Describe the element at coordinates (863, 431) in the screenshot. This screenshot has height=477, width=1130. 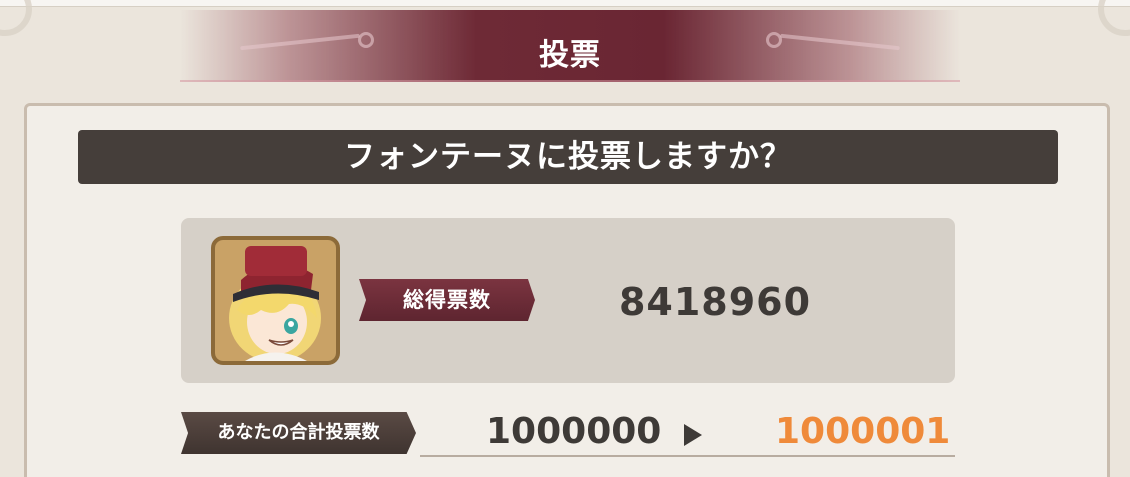
I see `my-votes-next: 1000001` at that location.